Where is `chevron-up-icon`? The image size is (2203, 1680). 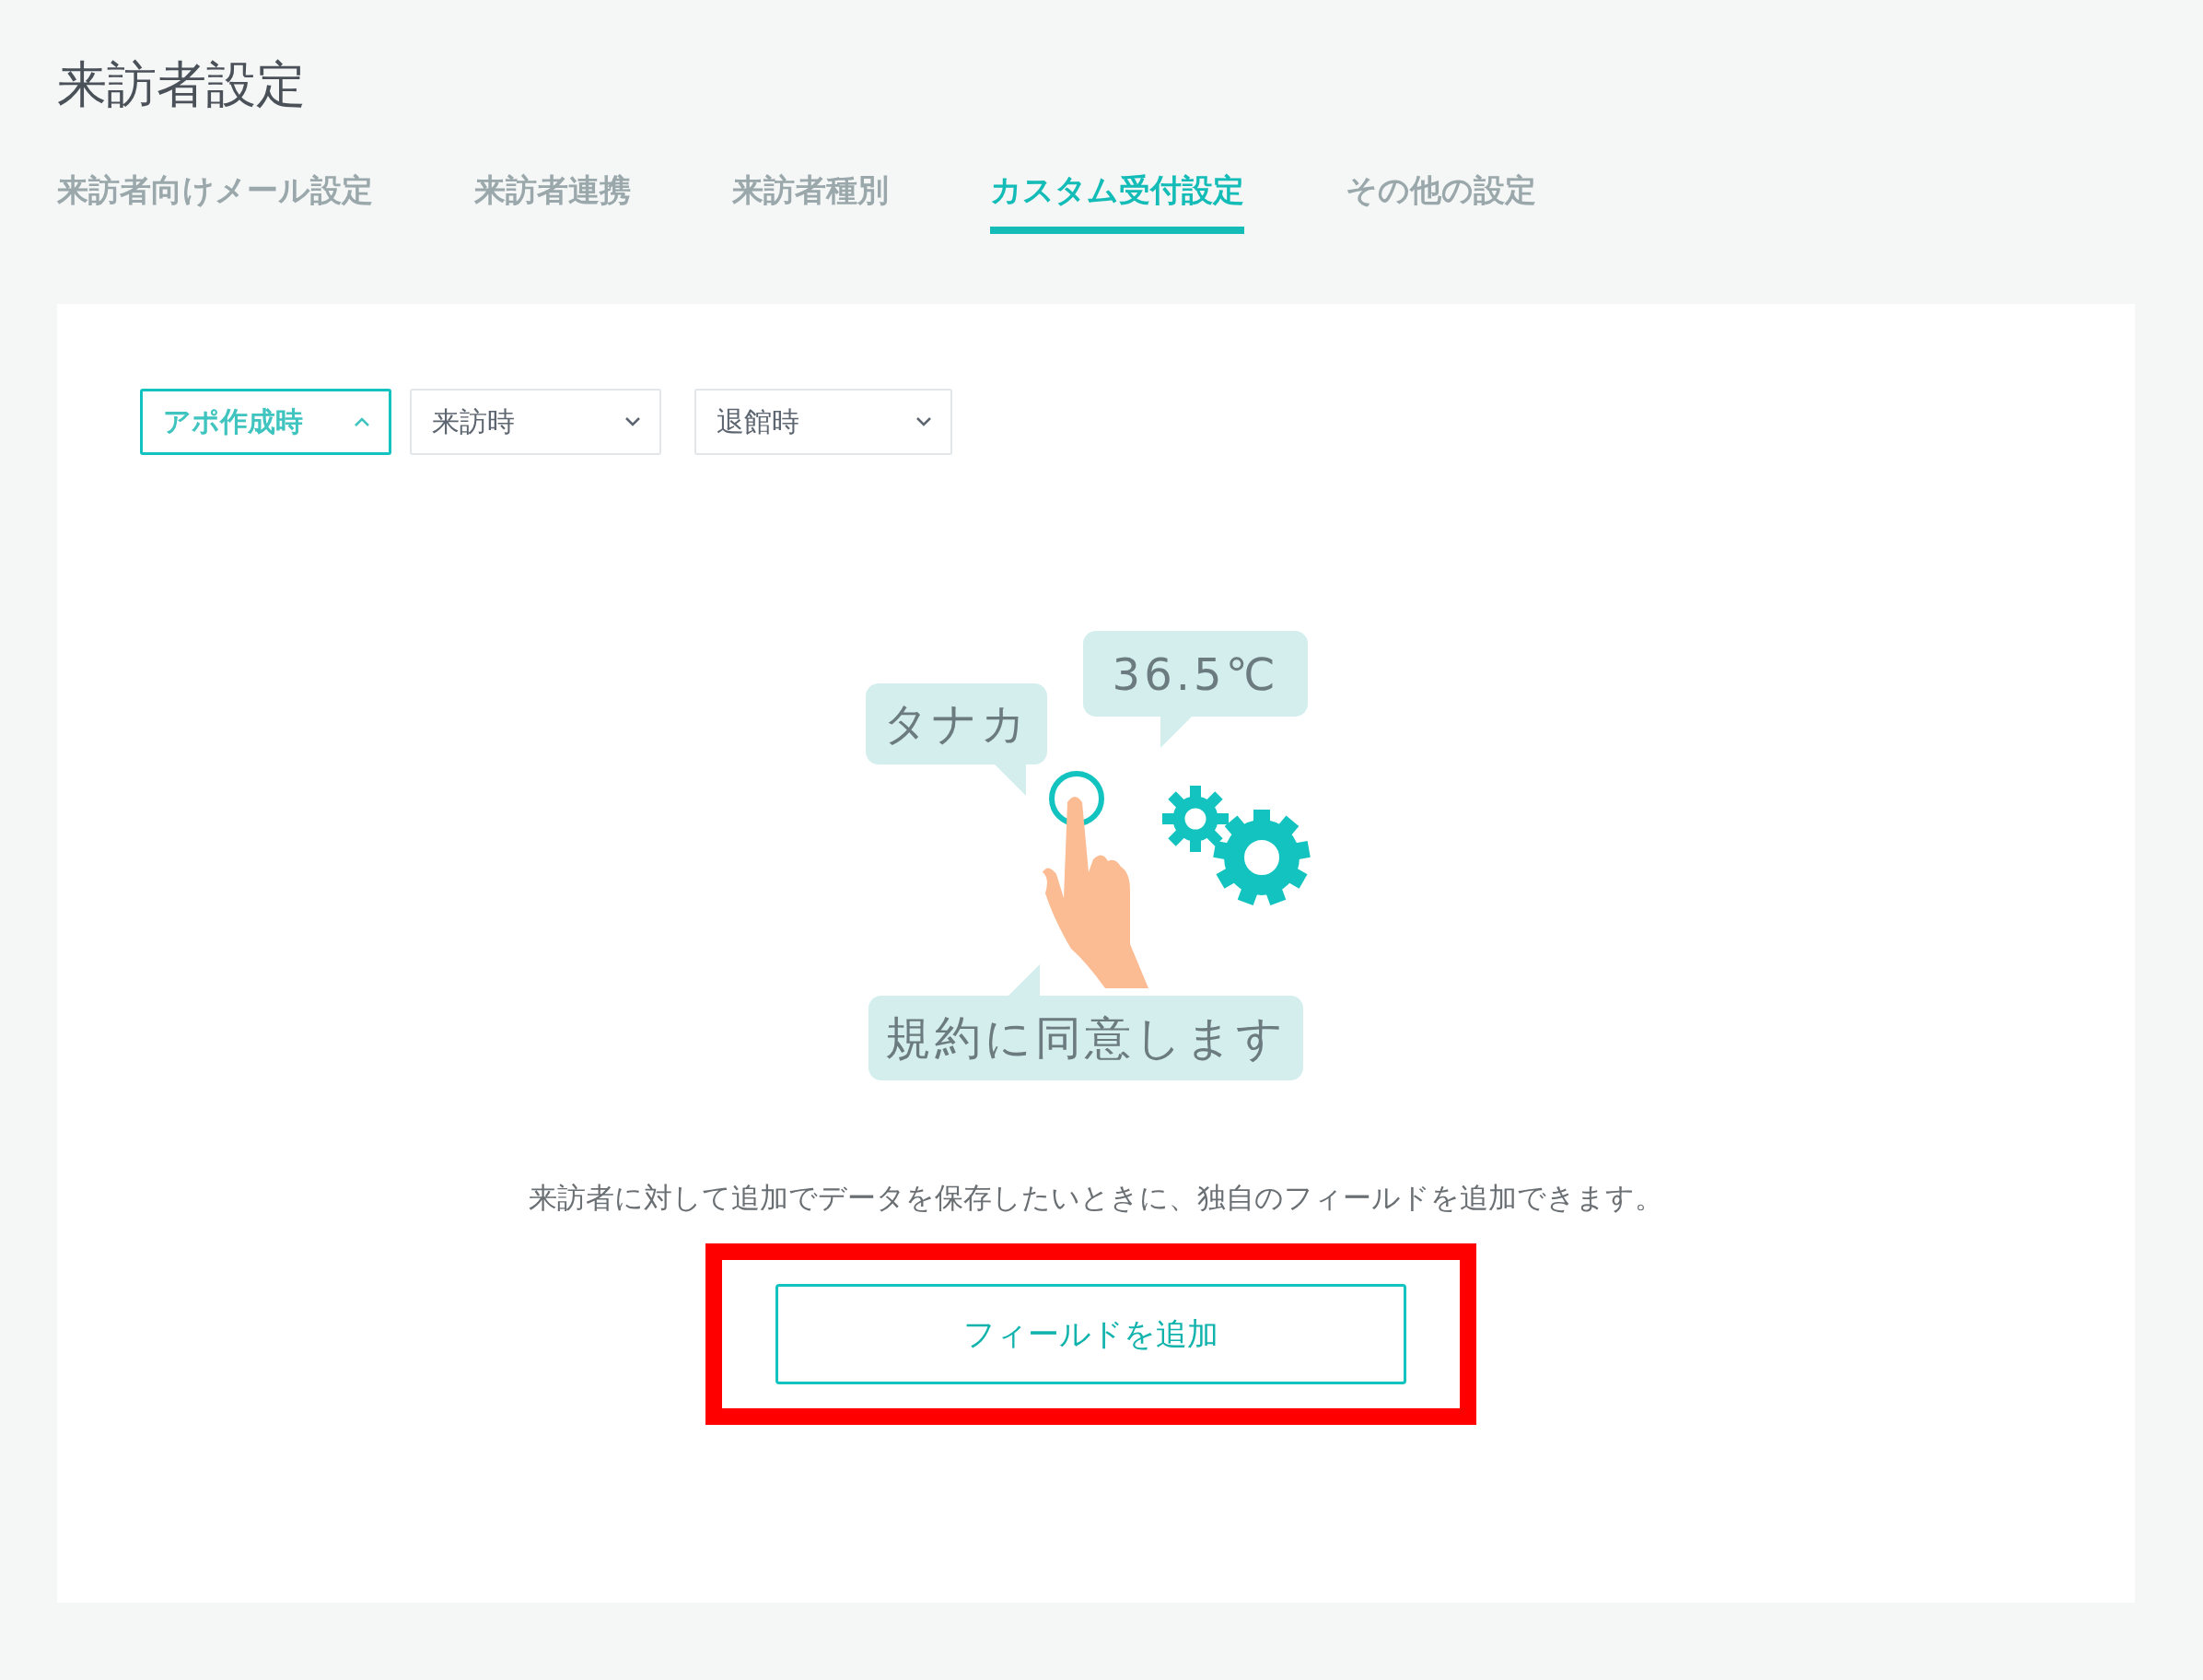
chevron-up-icon is located at coordinates (362, 421).